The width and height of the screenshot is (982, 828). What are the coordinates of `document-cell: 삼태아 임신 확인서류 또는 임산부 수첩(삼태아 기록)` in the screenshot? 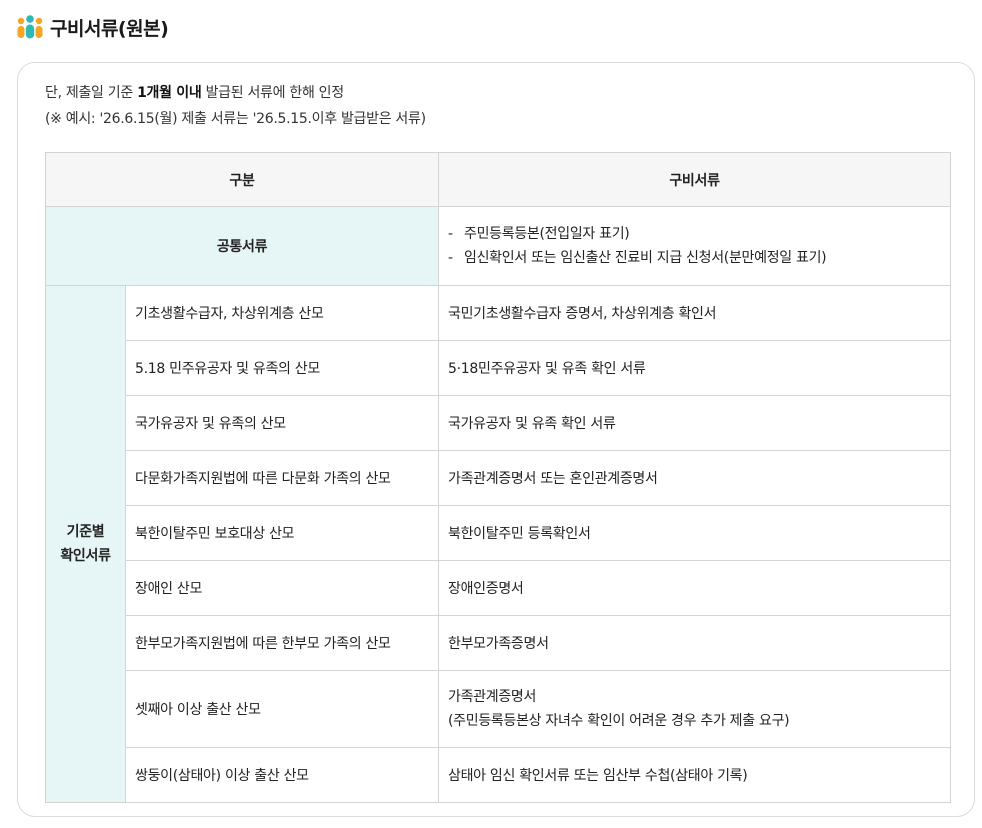 It's located at (695, 775).